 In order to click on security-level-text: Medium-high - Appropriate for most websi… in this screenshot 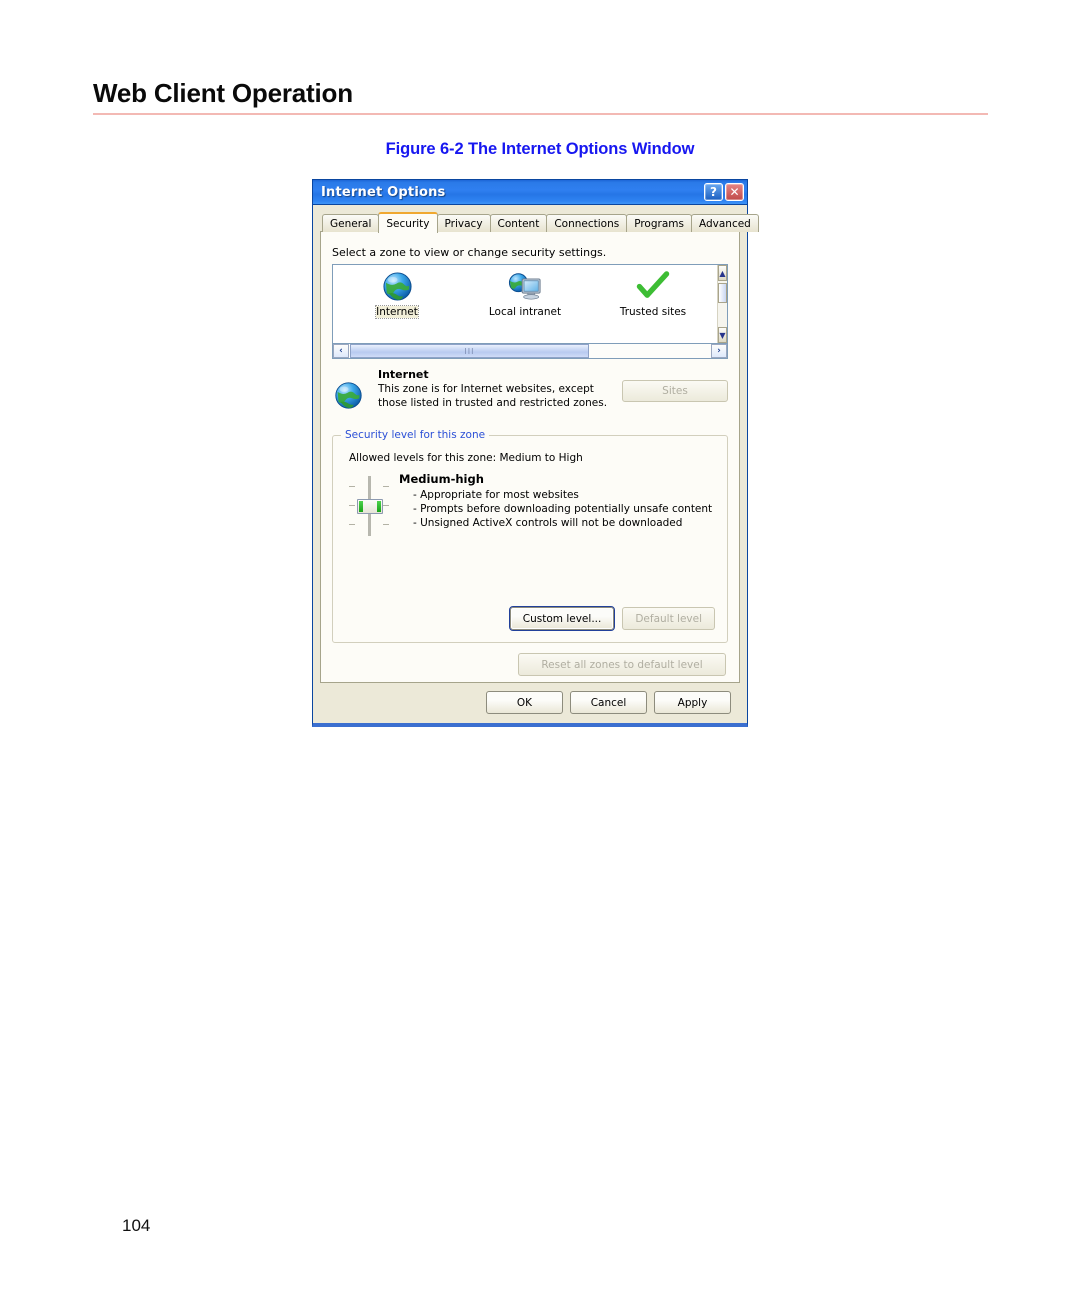, I will do `click(557, 506)`.